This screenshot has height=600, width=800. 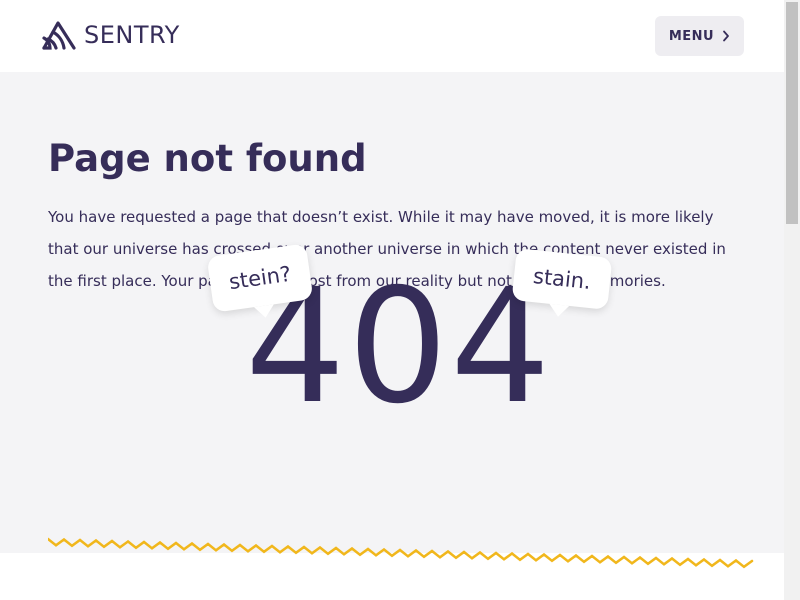 What do you see at coordinates (726, 36) in the screenshot?
I see `chevron-right-icon` at bounding box center [726, 36].